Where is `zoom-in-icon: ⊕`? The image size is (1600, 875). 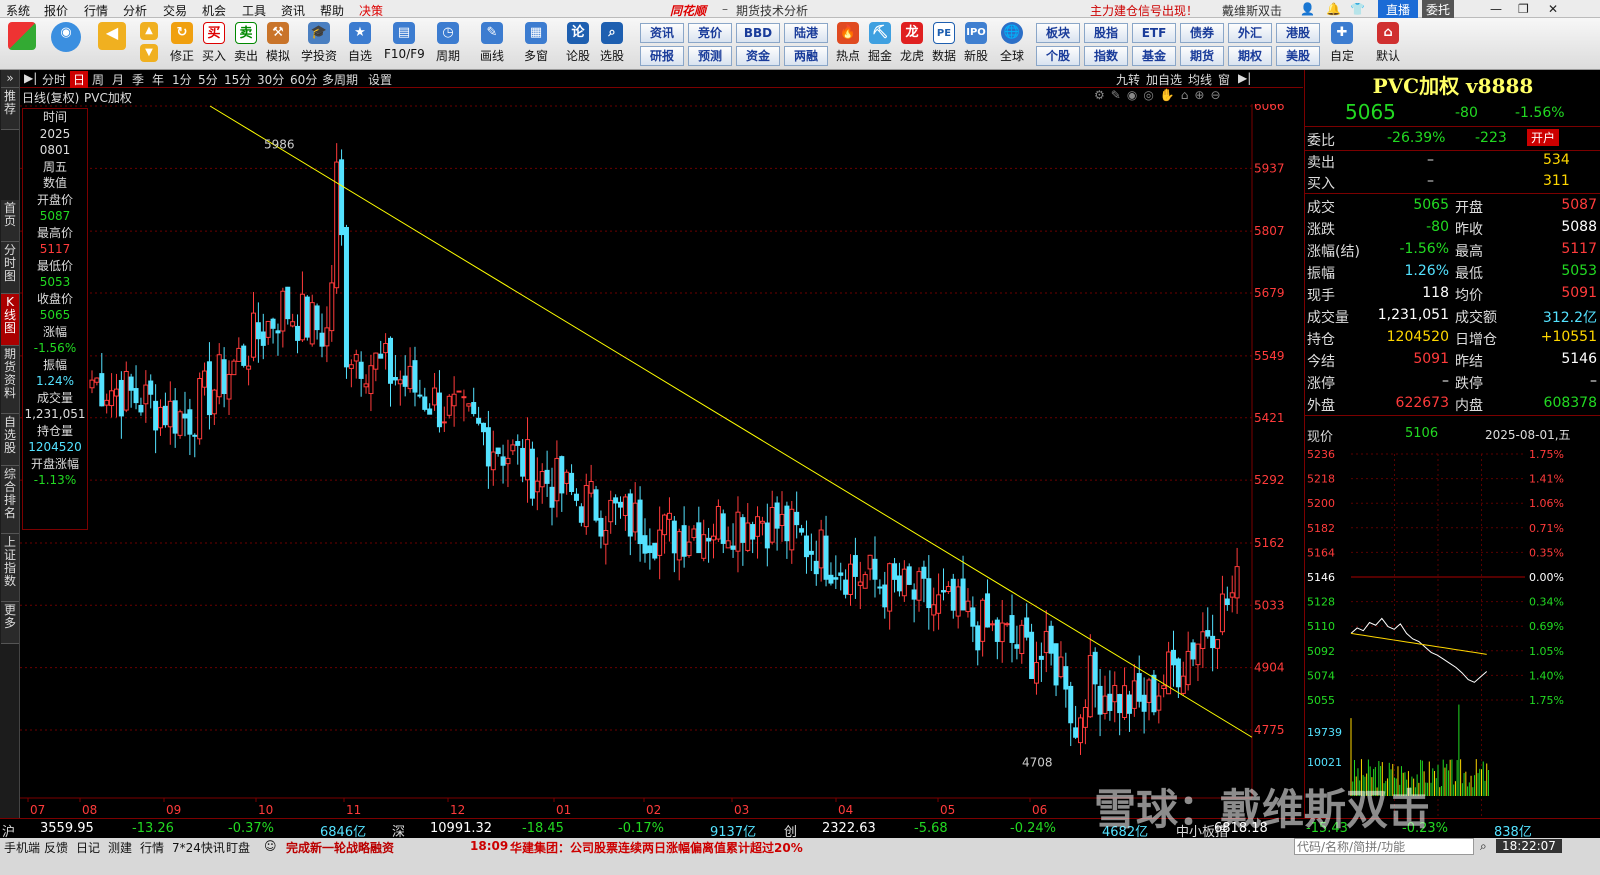
zoom-in-icon: ⊕ is located at coordinates (1202, 95).